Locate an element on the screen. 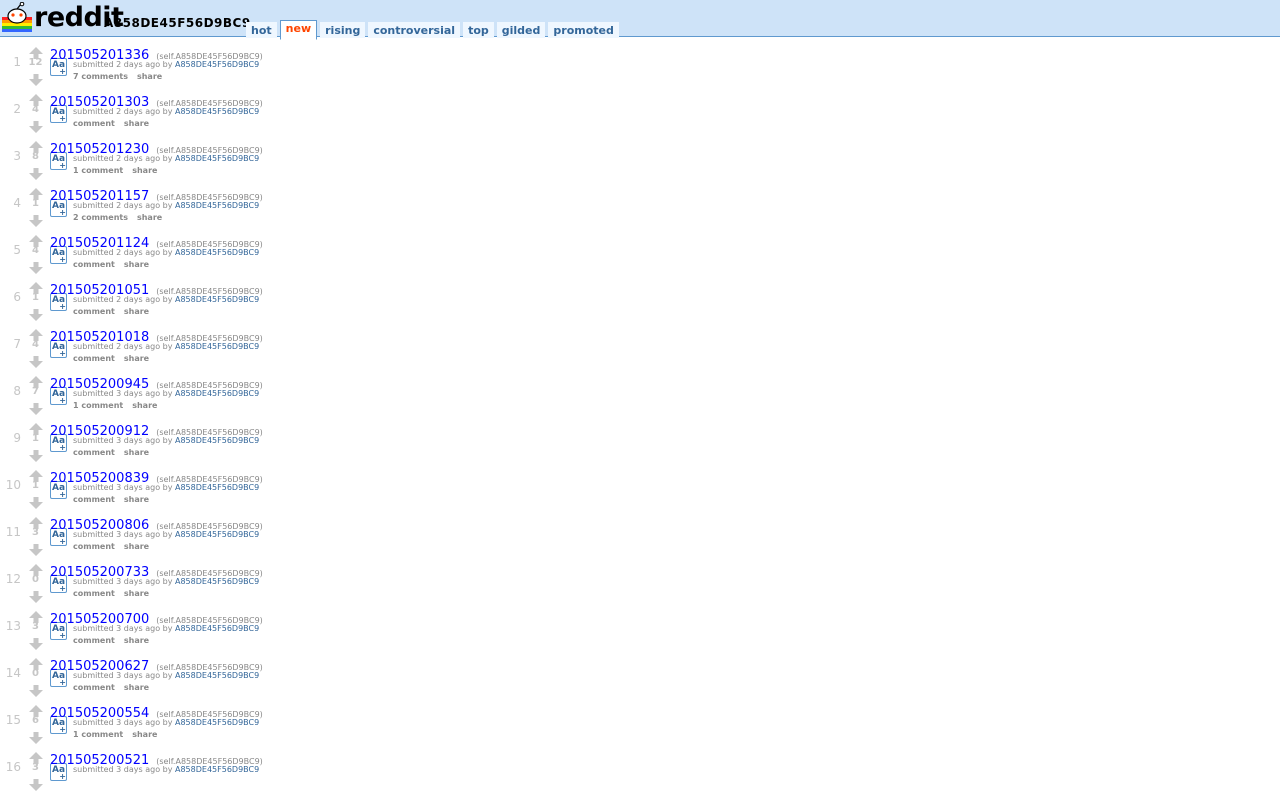 Image resolution: width=1280 pixels, height=796 pixels. tab-promoted: promoted is located at coordinates (583, 30).